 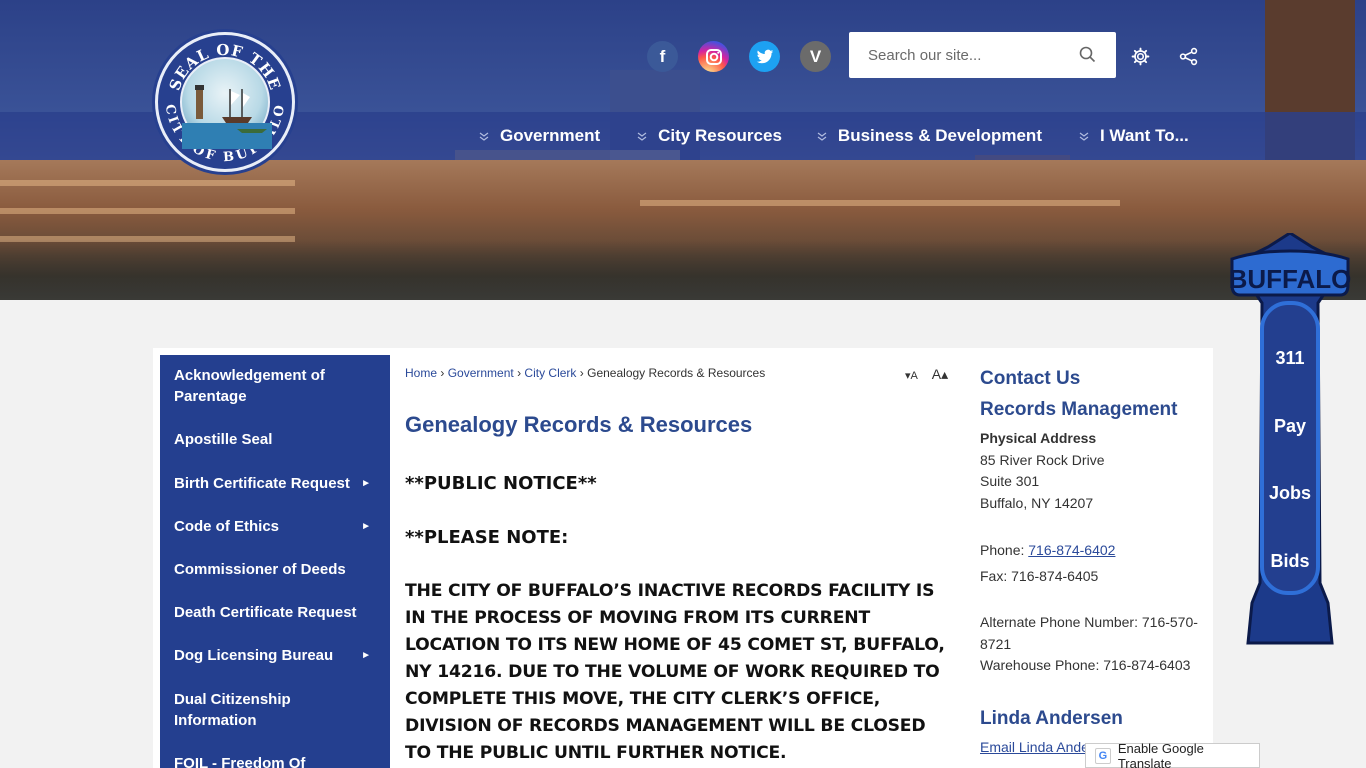 What do you see at coordinates (1140, 56) in the screenshot?
I see `gear-icon` at bounding box center [1140, 56].